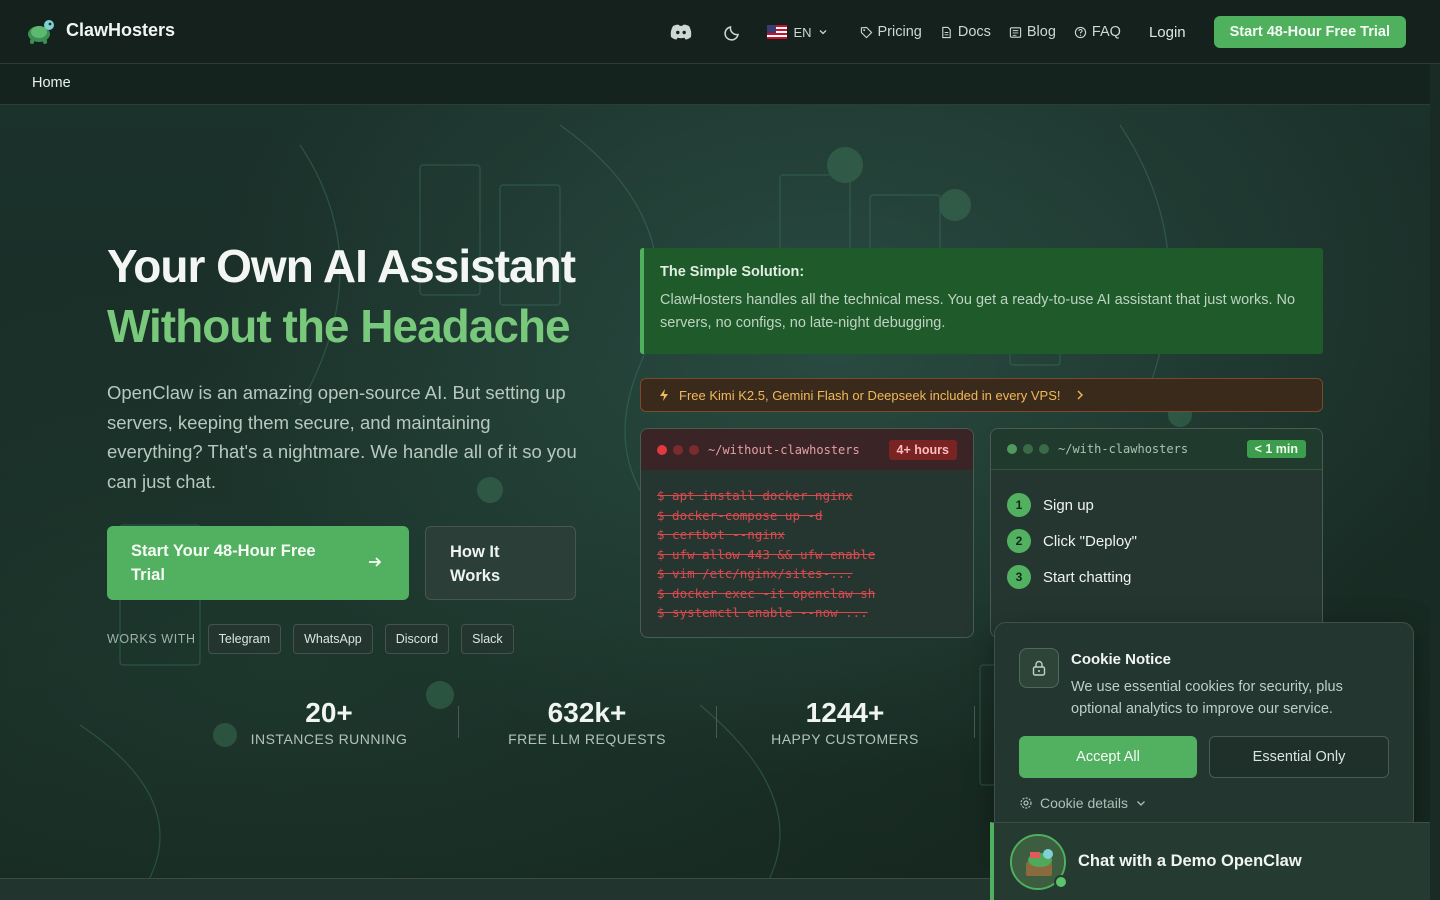  Describe the element at coordinates (766, 554) in the screenshot. I see `command-line: $ ufw allow 443 && ufw enable` at that location.